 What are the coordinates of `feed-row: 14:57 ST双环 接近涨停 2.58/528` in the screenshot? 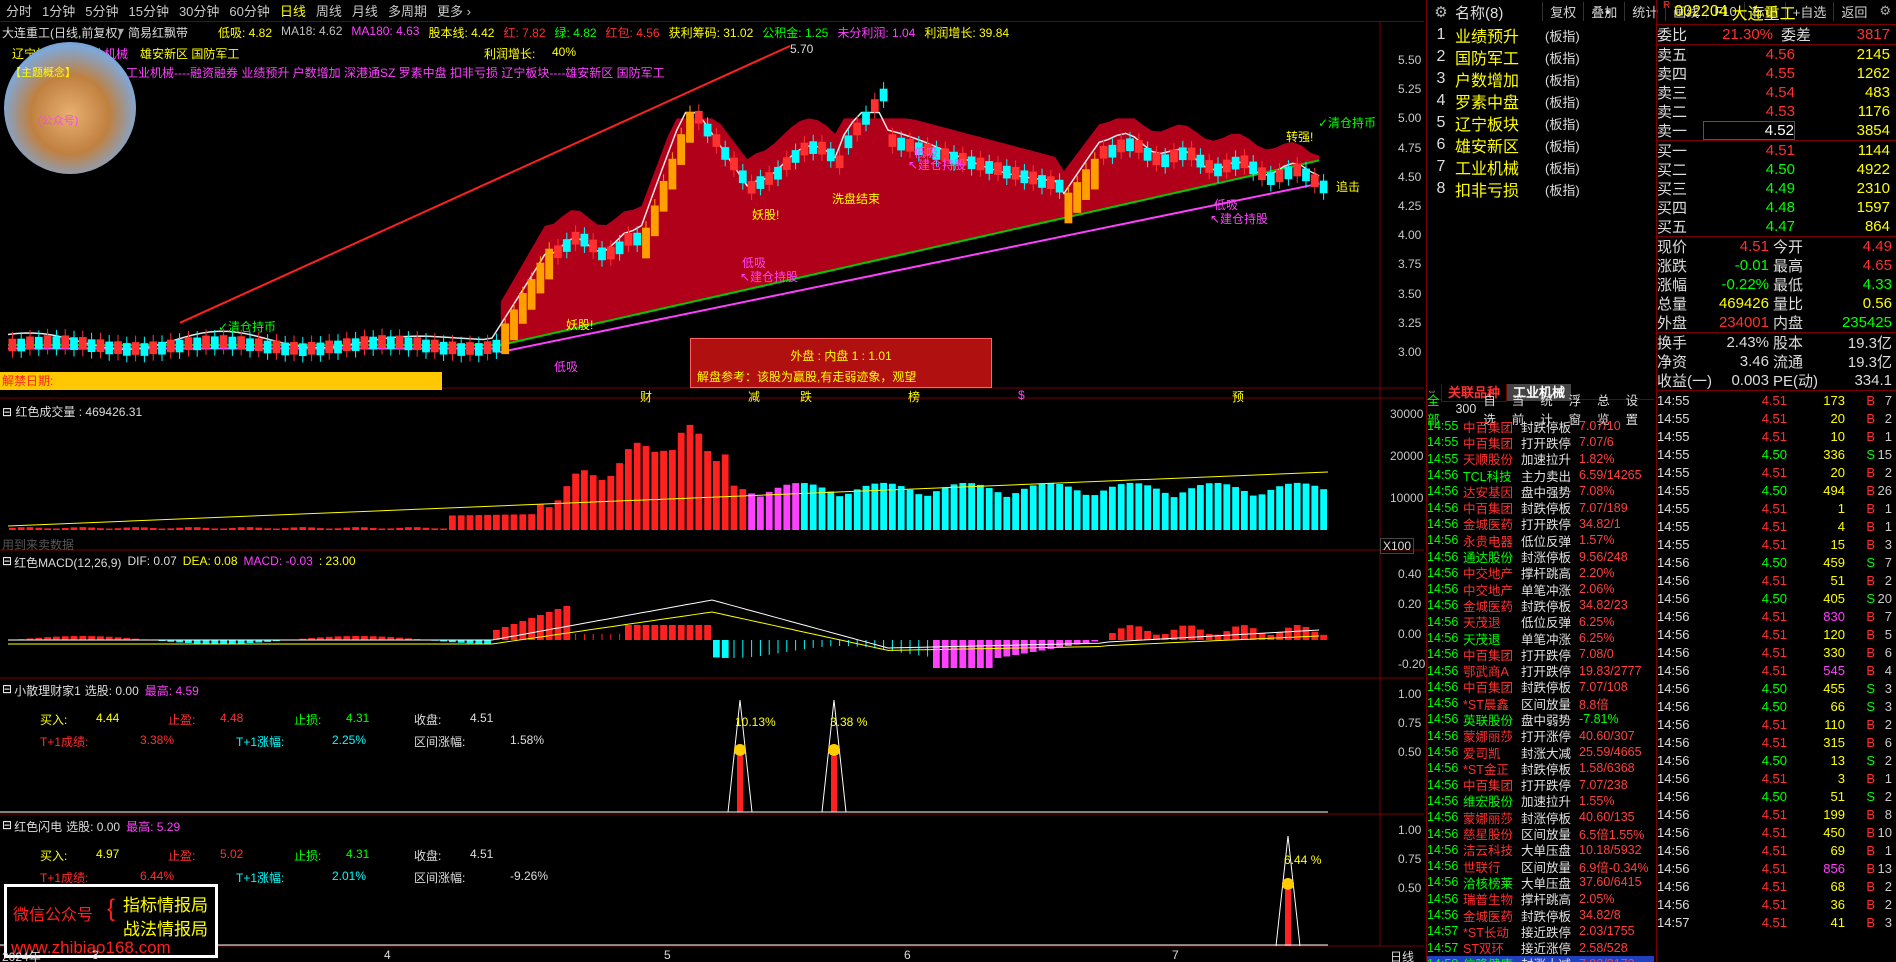 It's located at (1540, 948).